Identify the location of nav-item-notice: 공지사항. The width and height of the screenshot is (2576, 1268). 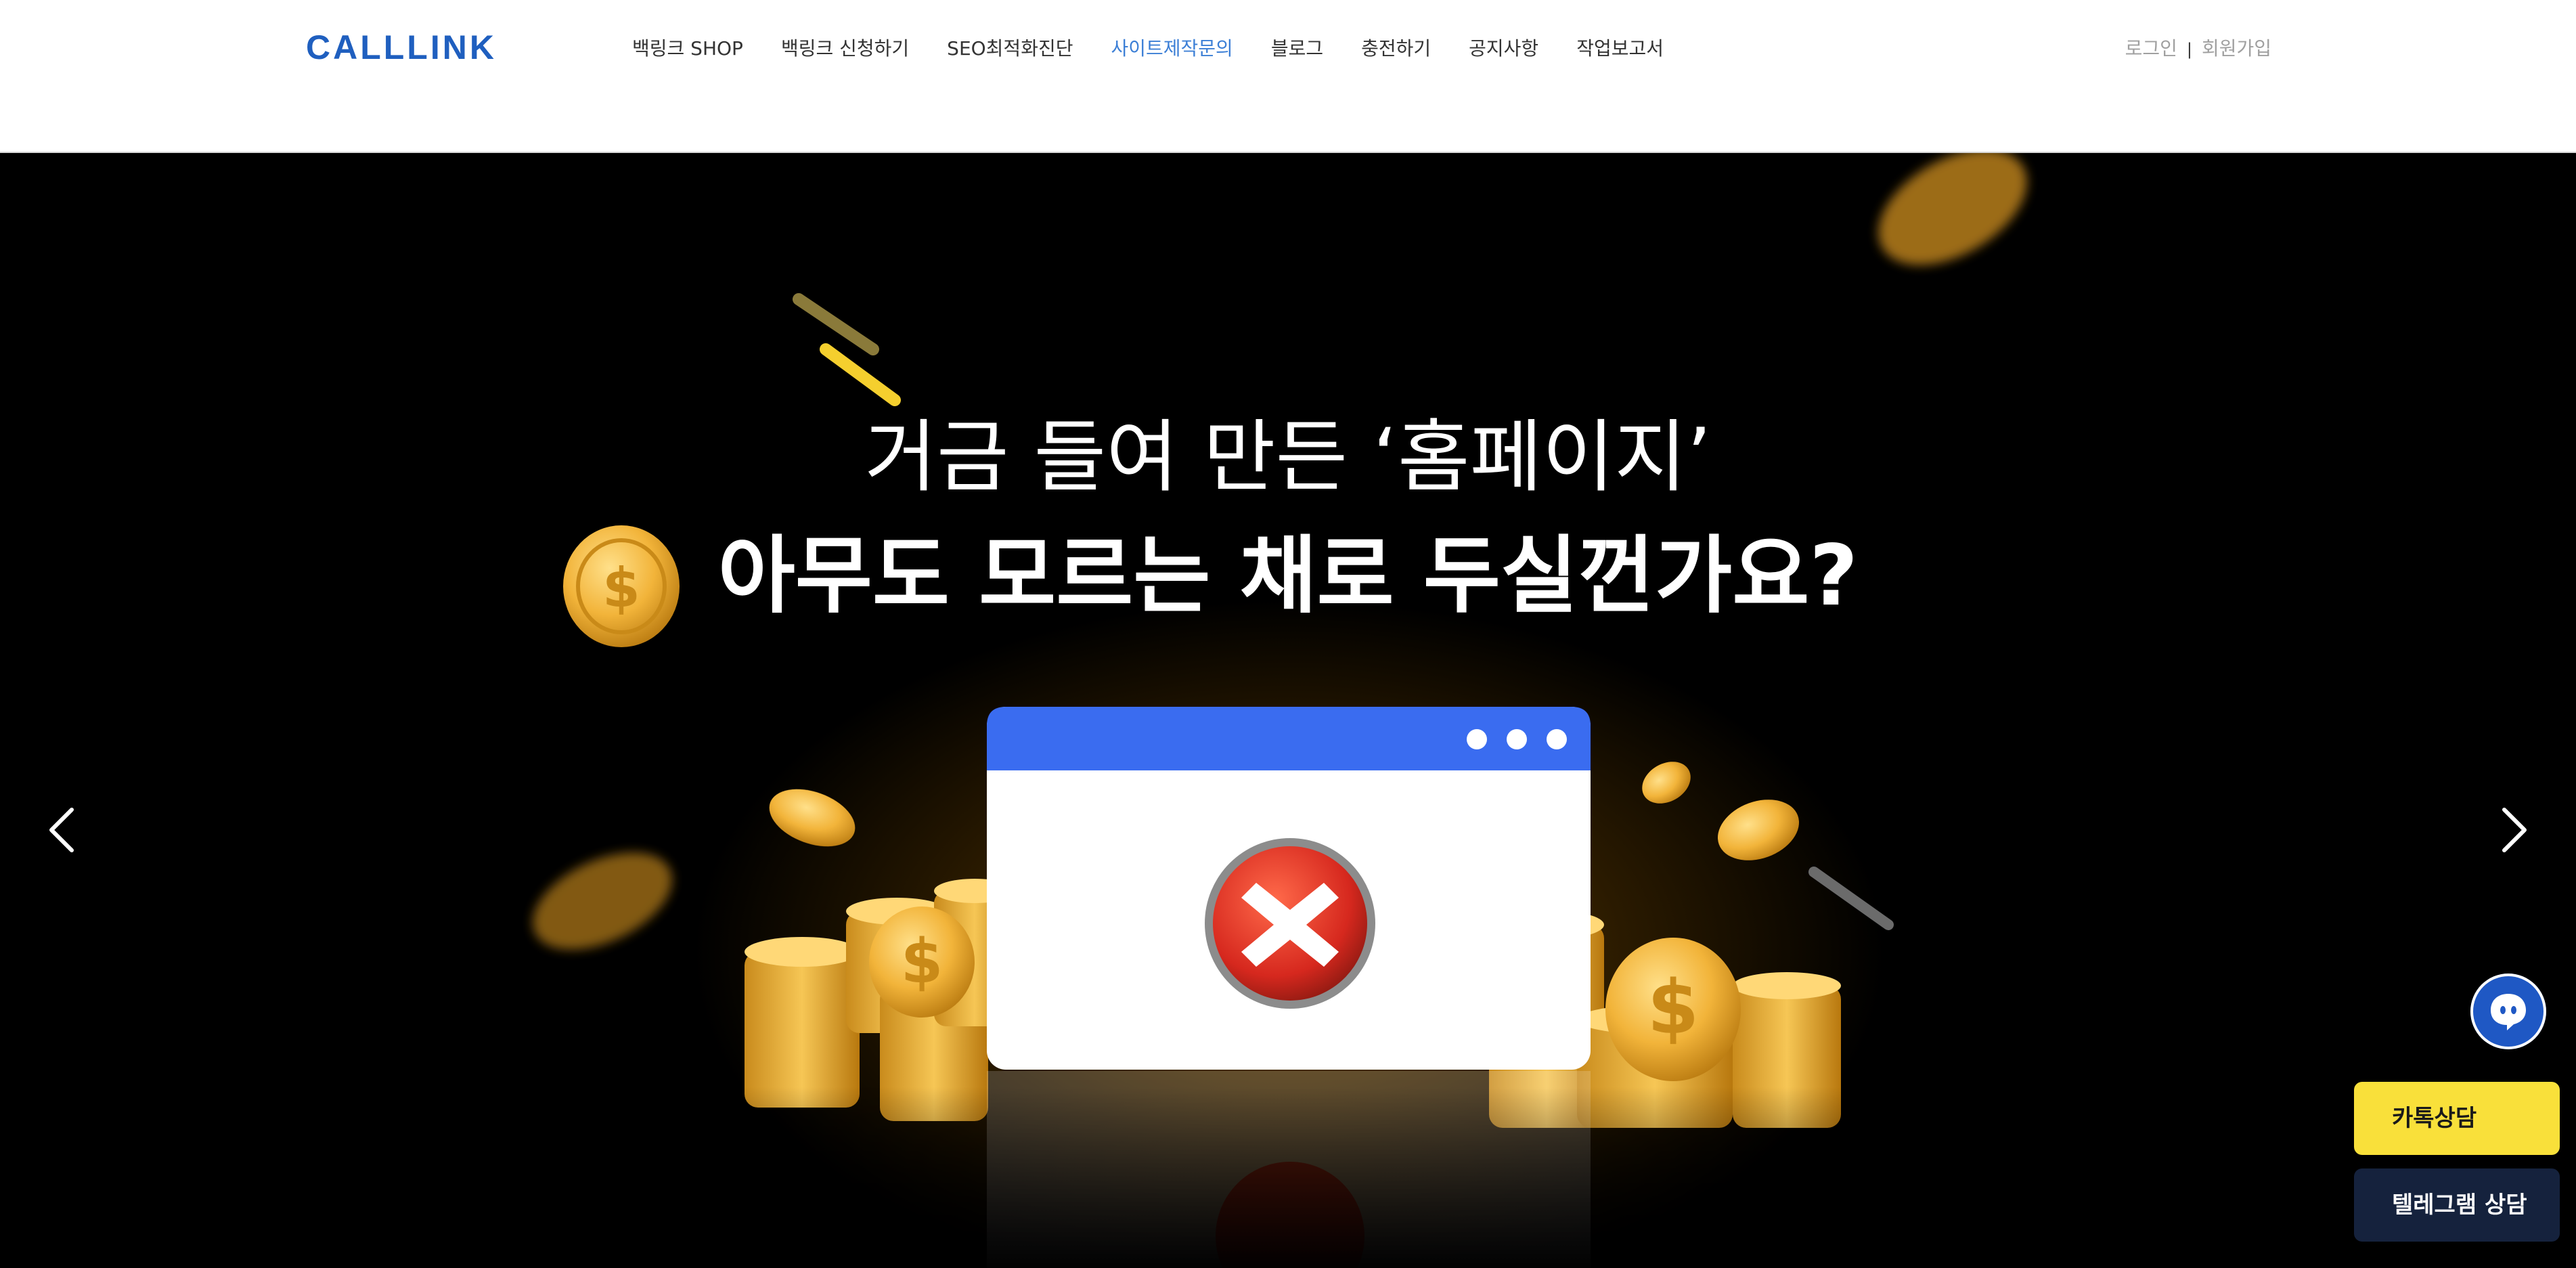
(1503, 48).